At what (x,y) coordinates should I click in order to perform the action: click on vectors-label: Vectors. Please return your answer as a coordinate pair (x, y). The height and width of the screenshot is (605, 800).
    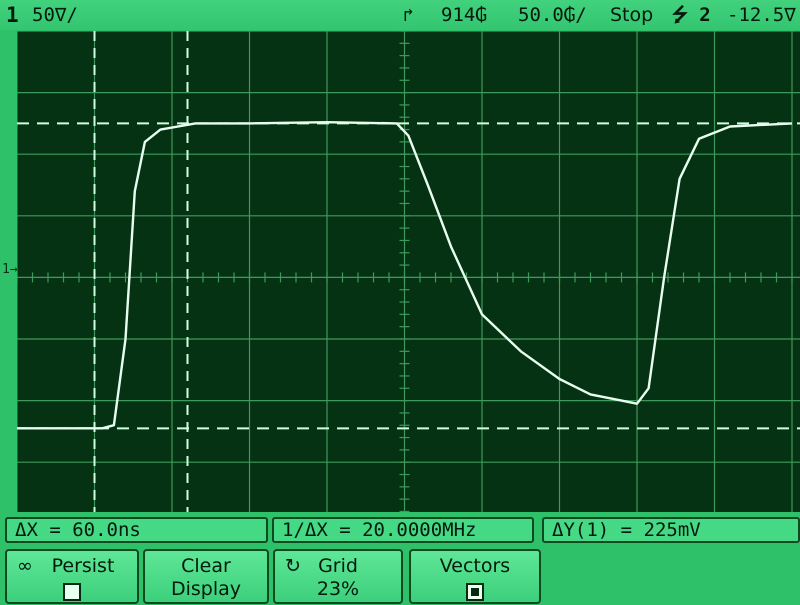
    Looking at the image, I should click on (475, 566).